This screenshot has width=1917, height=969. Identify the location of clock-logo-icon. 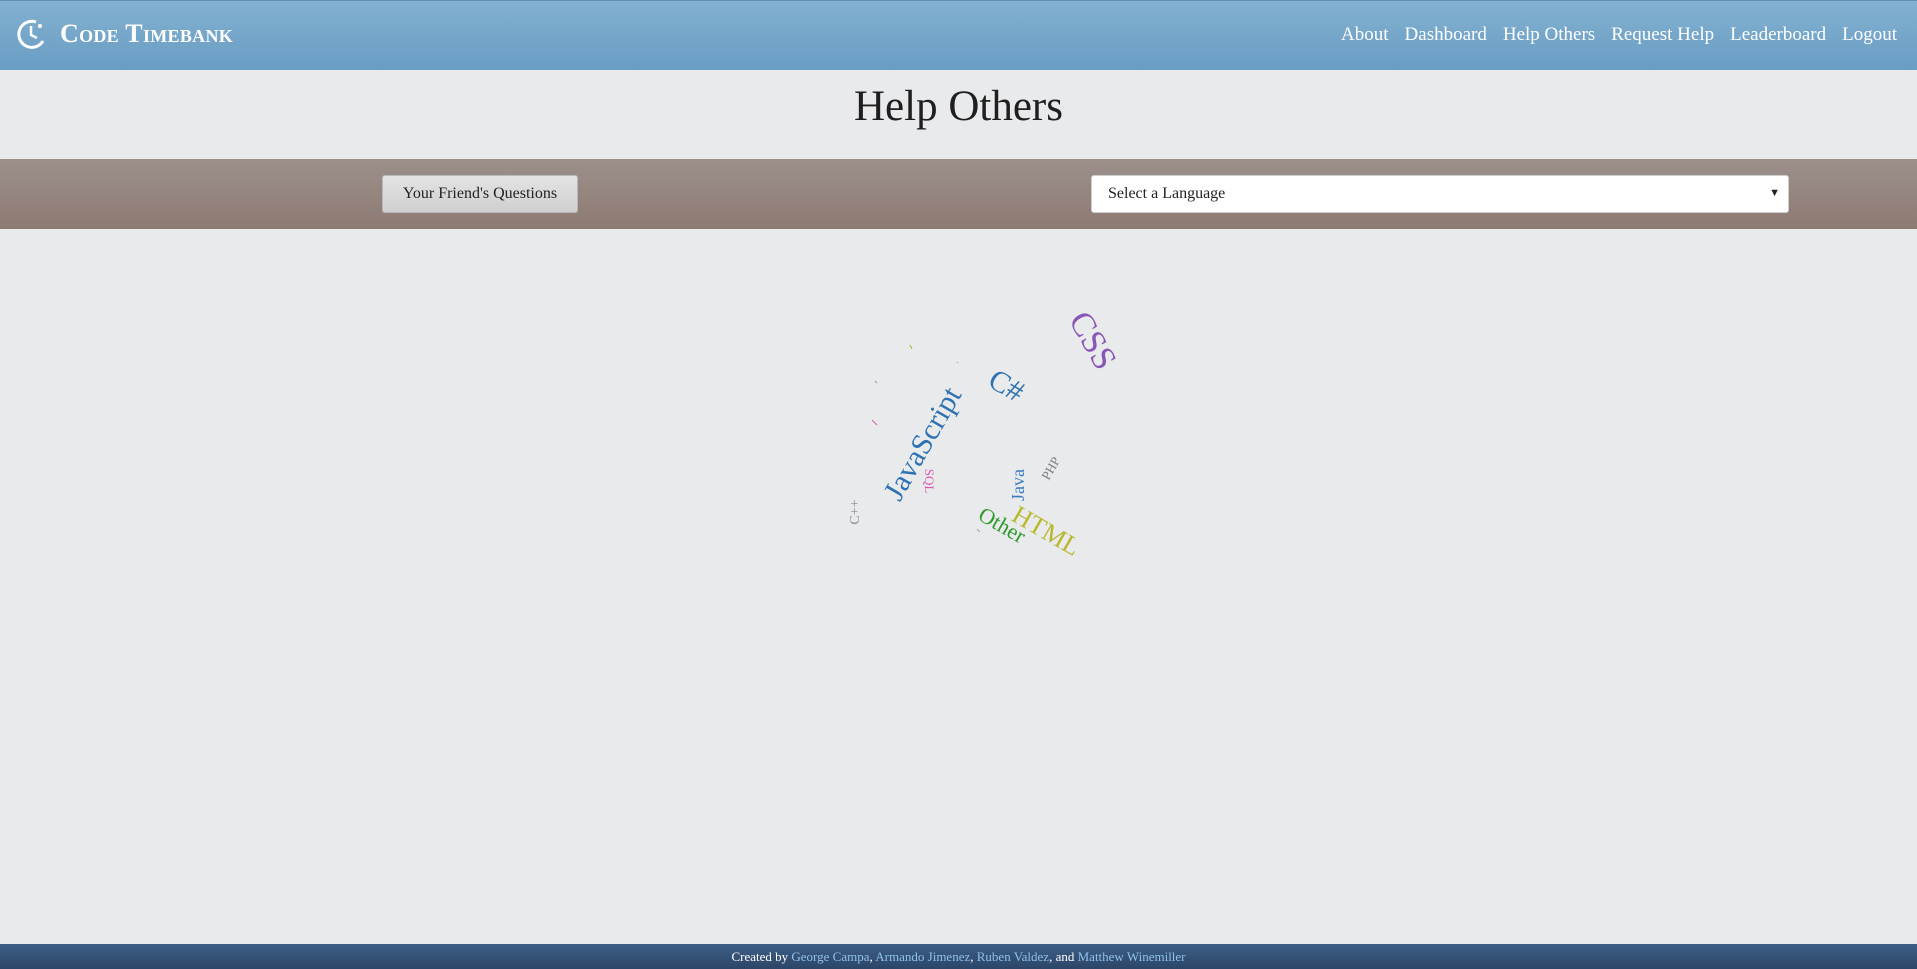
(31, 34).